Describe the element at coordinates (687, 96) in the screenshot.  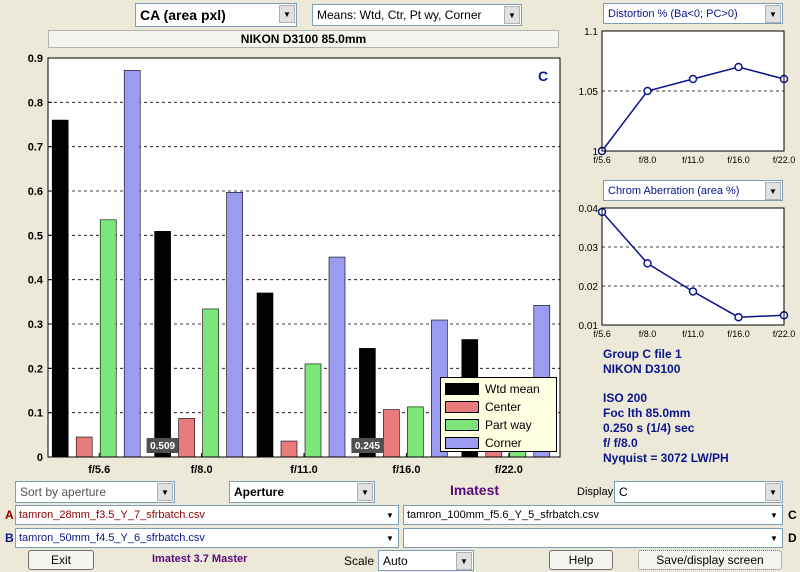
I see `distortion-chart-svg: 11.051.1f/5.6 f/8.0 f/11.0 f/16.0 f/22.0` at that location.